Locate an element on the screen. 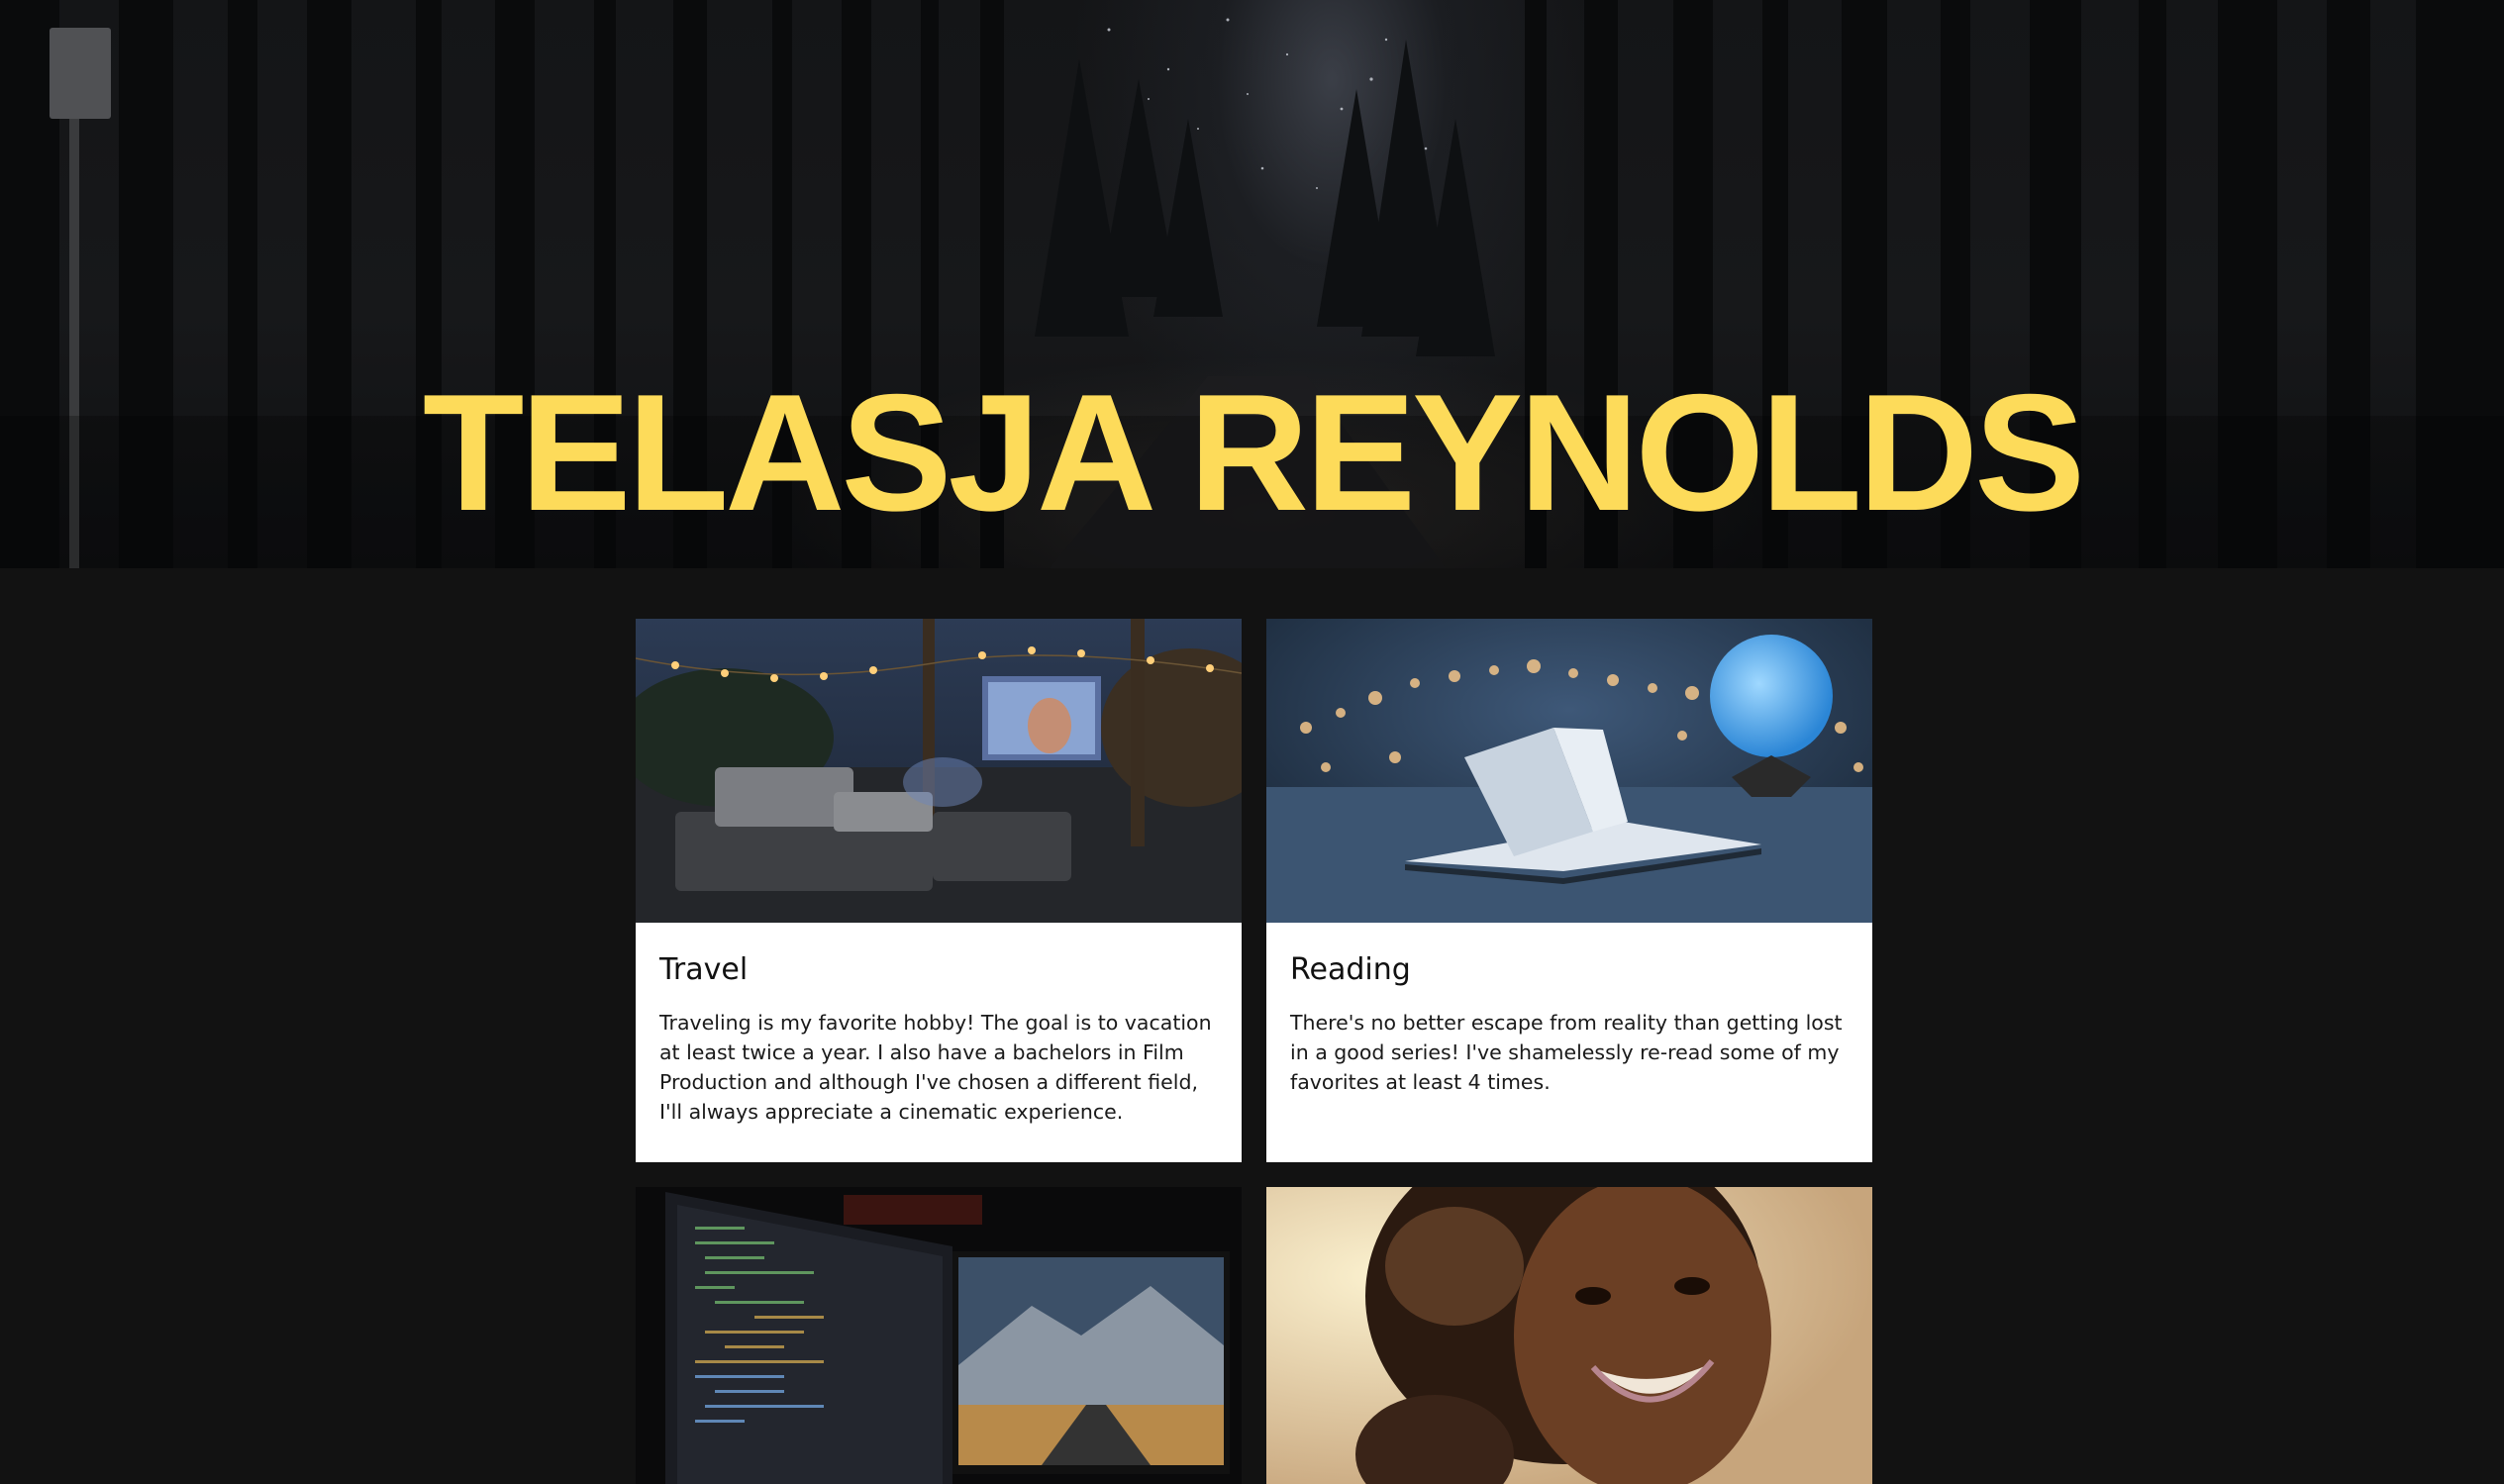 The height and width of the screenshot is (1484, 2504). portrait-card is located at coordinates (1569, 1335).